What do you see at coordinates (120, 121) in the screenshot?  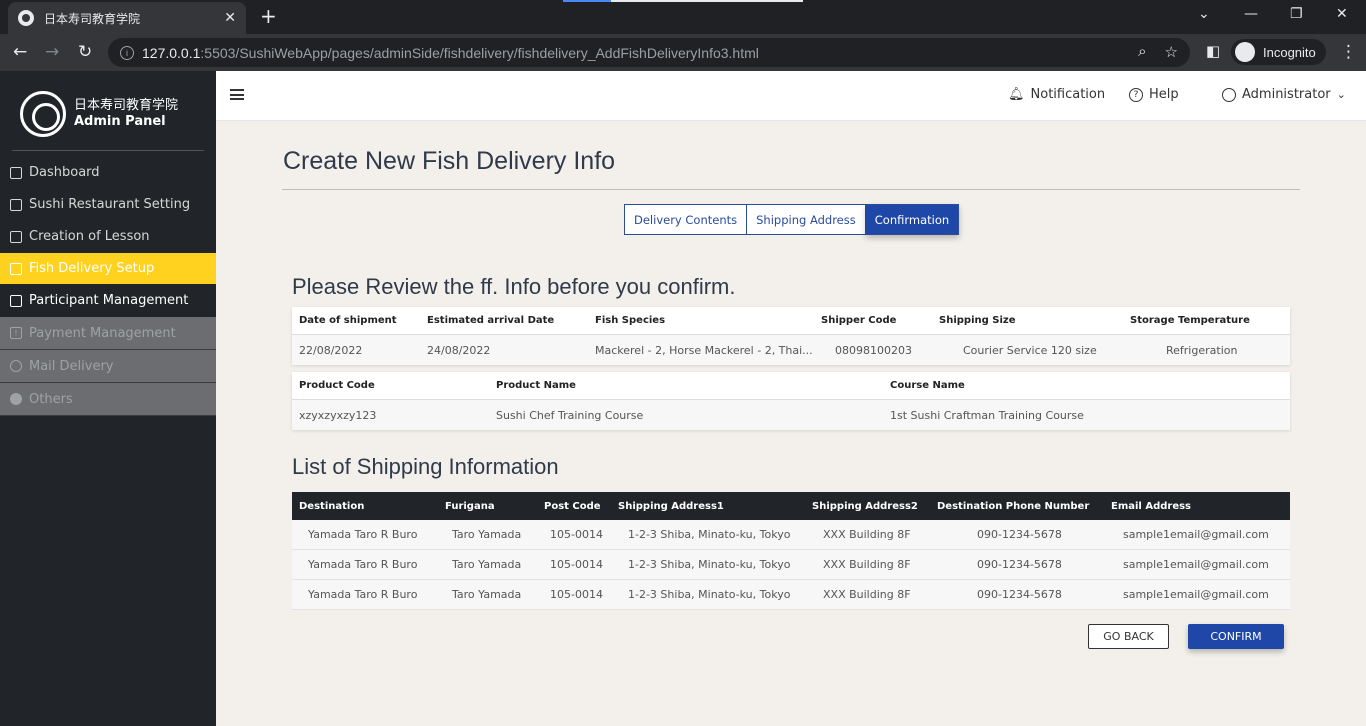 I see `brand-subtitle: Admin Panel` at bounding box center [120, 121].